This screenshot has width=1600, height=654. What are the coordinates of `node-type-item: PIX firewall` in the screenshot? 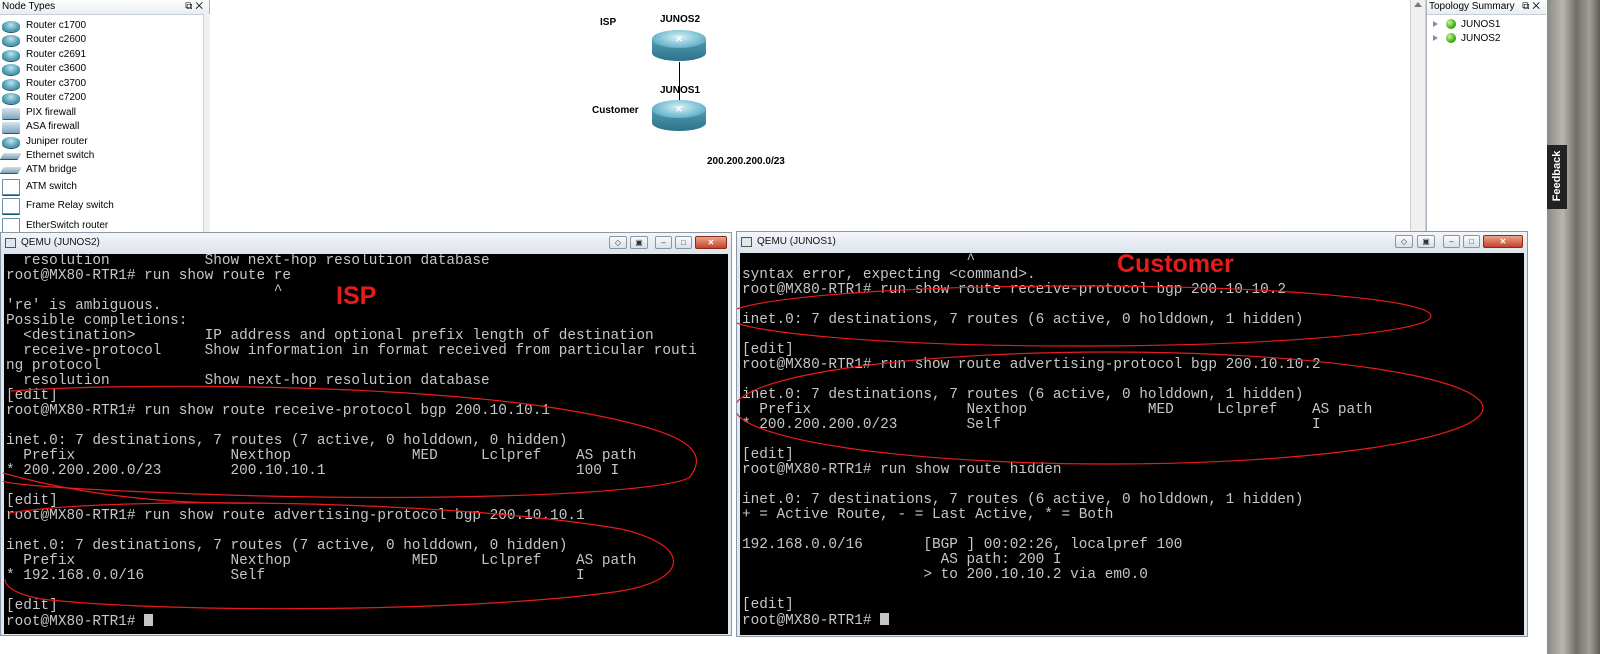 It's located at (39, 113).